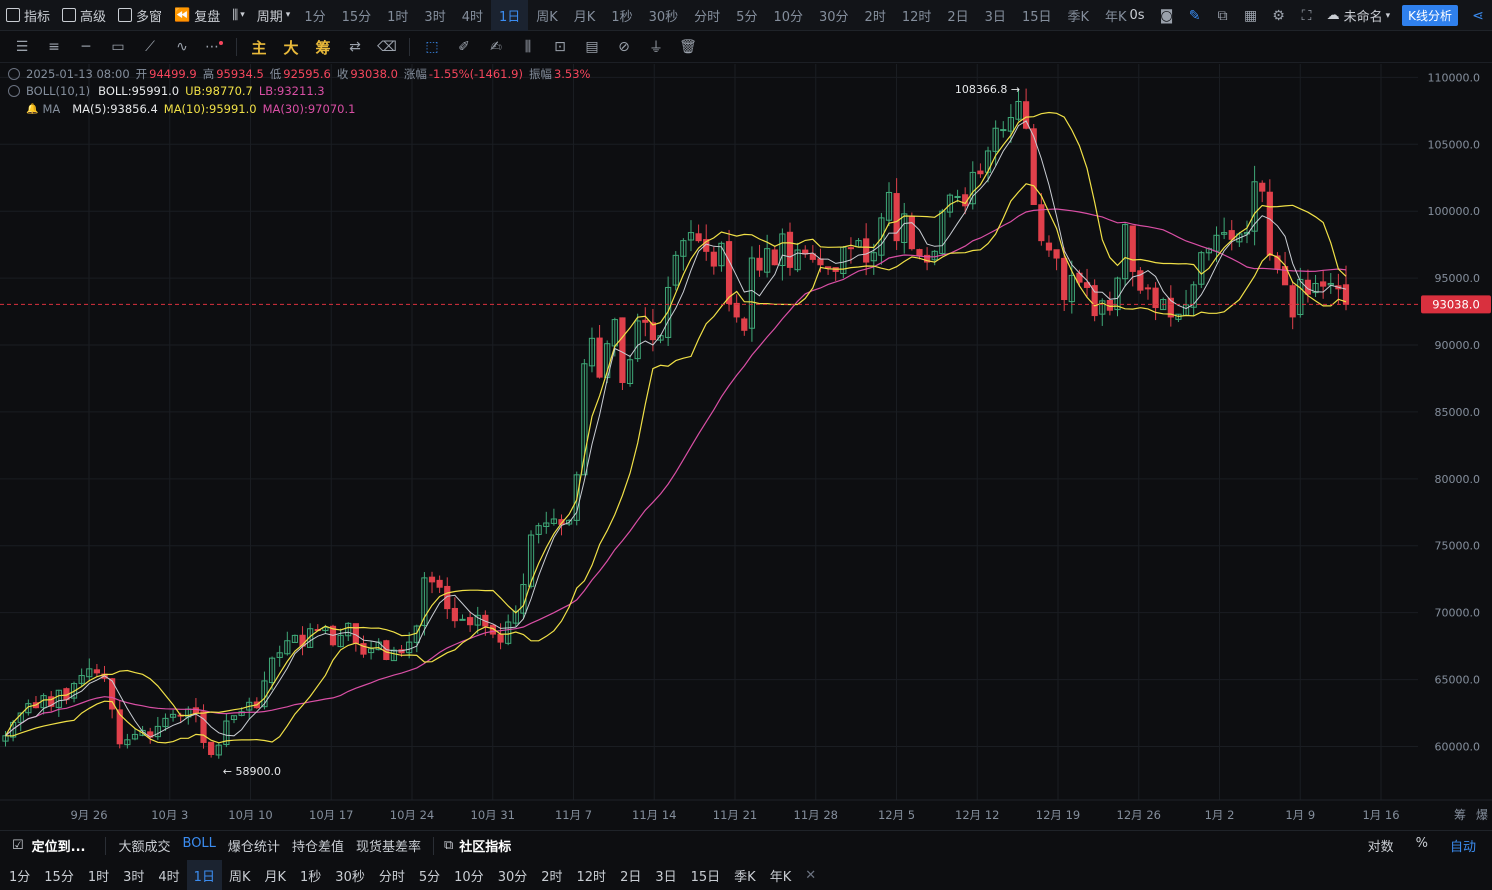  Describe the element at coordinates (98, 875) in the screenshot. I see `bottom-timeframe-2: 1时` at that location.